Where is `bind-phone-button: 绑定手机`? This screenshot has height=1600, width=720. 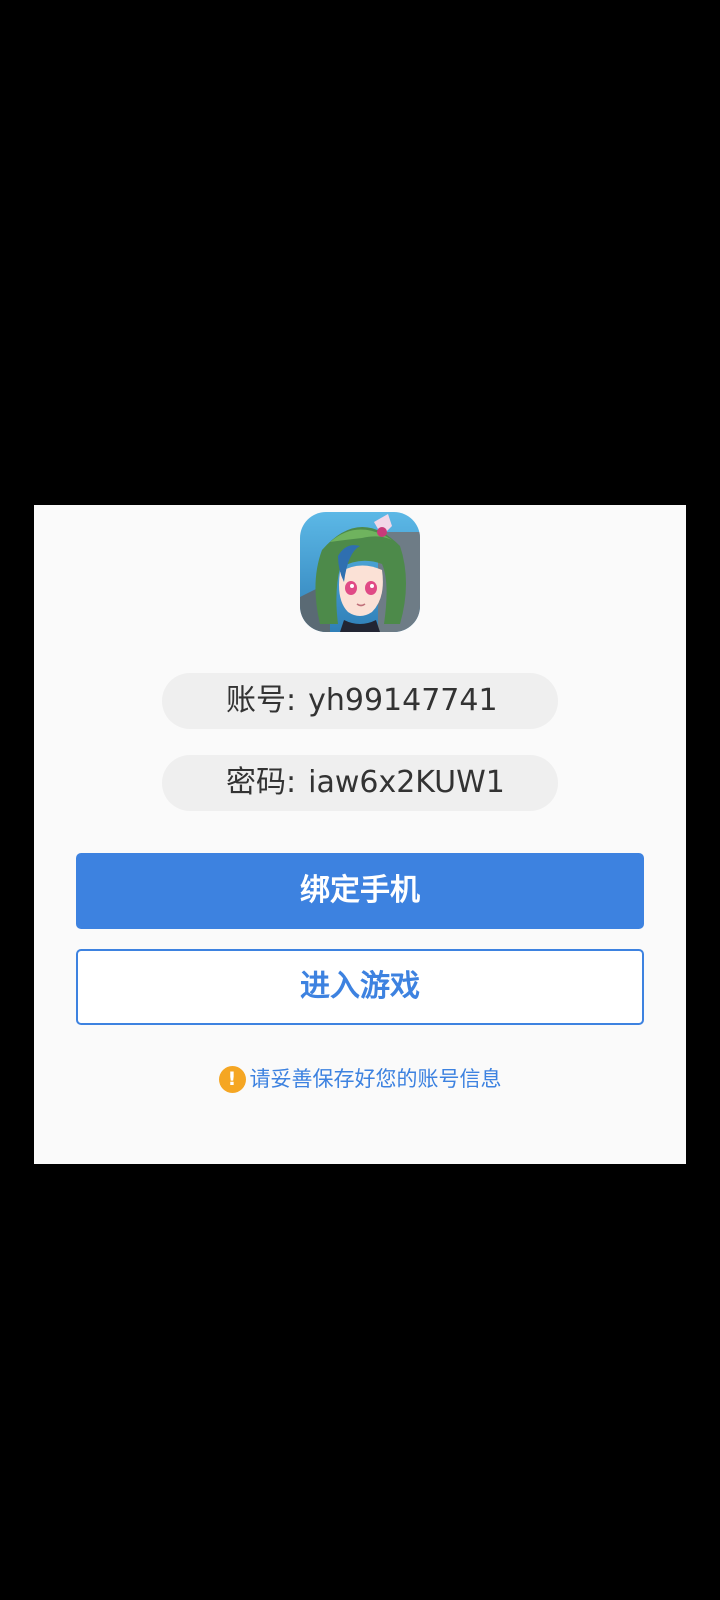 bind-phone-button: 绑定手机 is located at coordinates (360, 891).